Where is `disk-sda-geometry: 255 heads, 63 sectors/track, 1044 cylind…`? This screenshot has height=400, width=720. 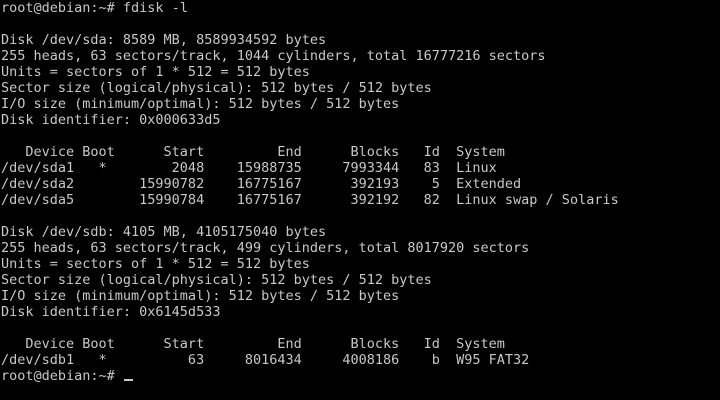 disk-sda-geometry: 255 heads, 63 sectors/track, 1044 cylind… is located at coordinates (273, 56).